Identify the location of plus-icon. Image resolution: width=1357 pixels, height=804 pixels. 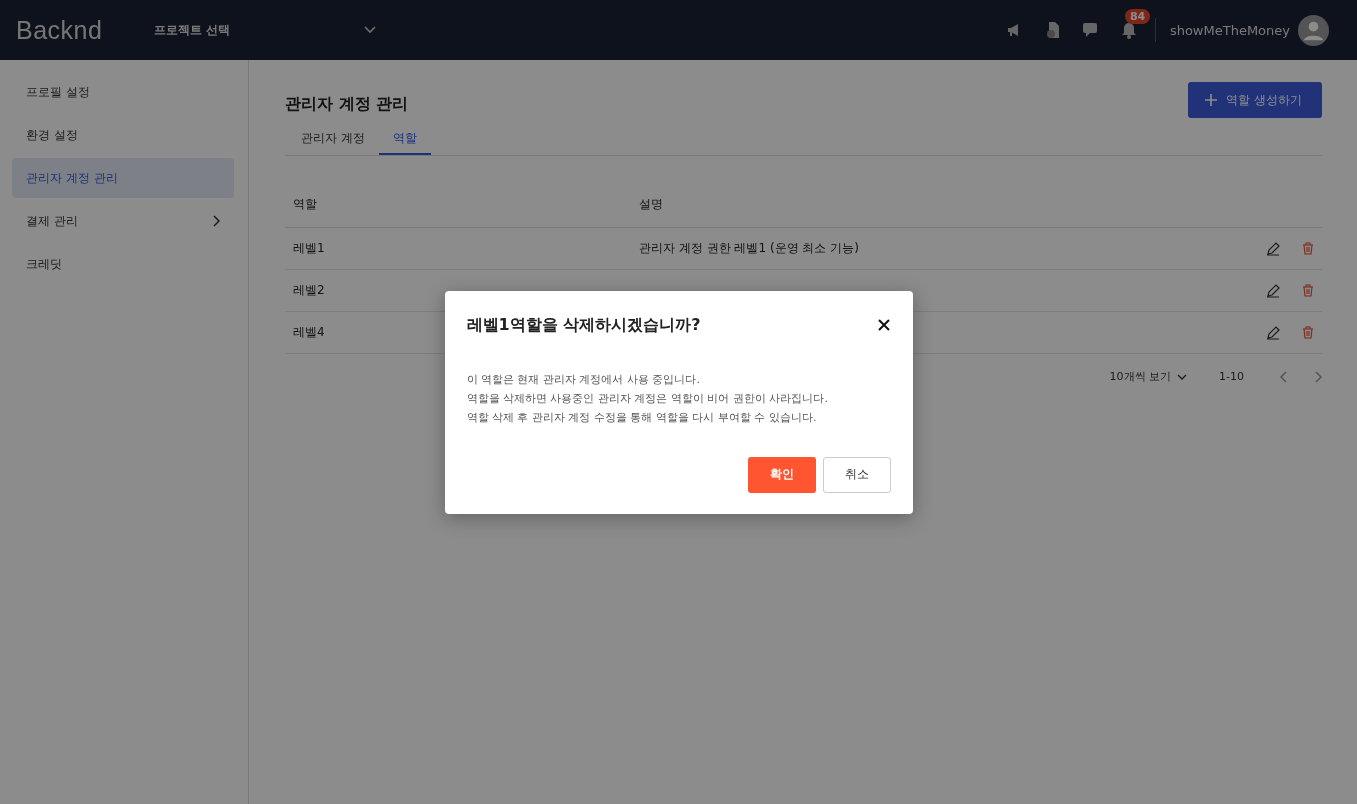
(1211, 100).